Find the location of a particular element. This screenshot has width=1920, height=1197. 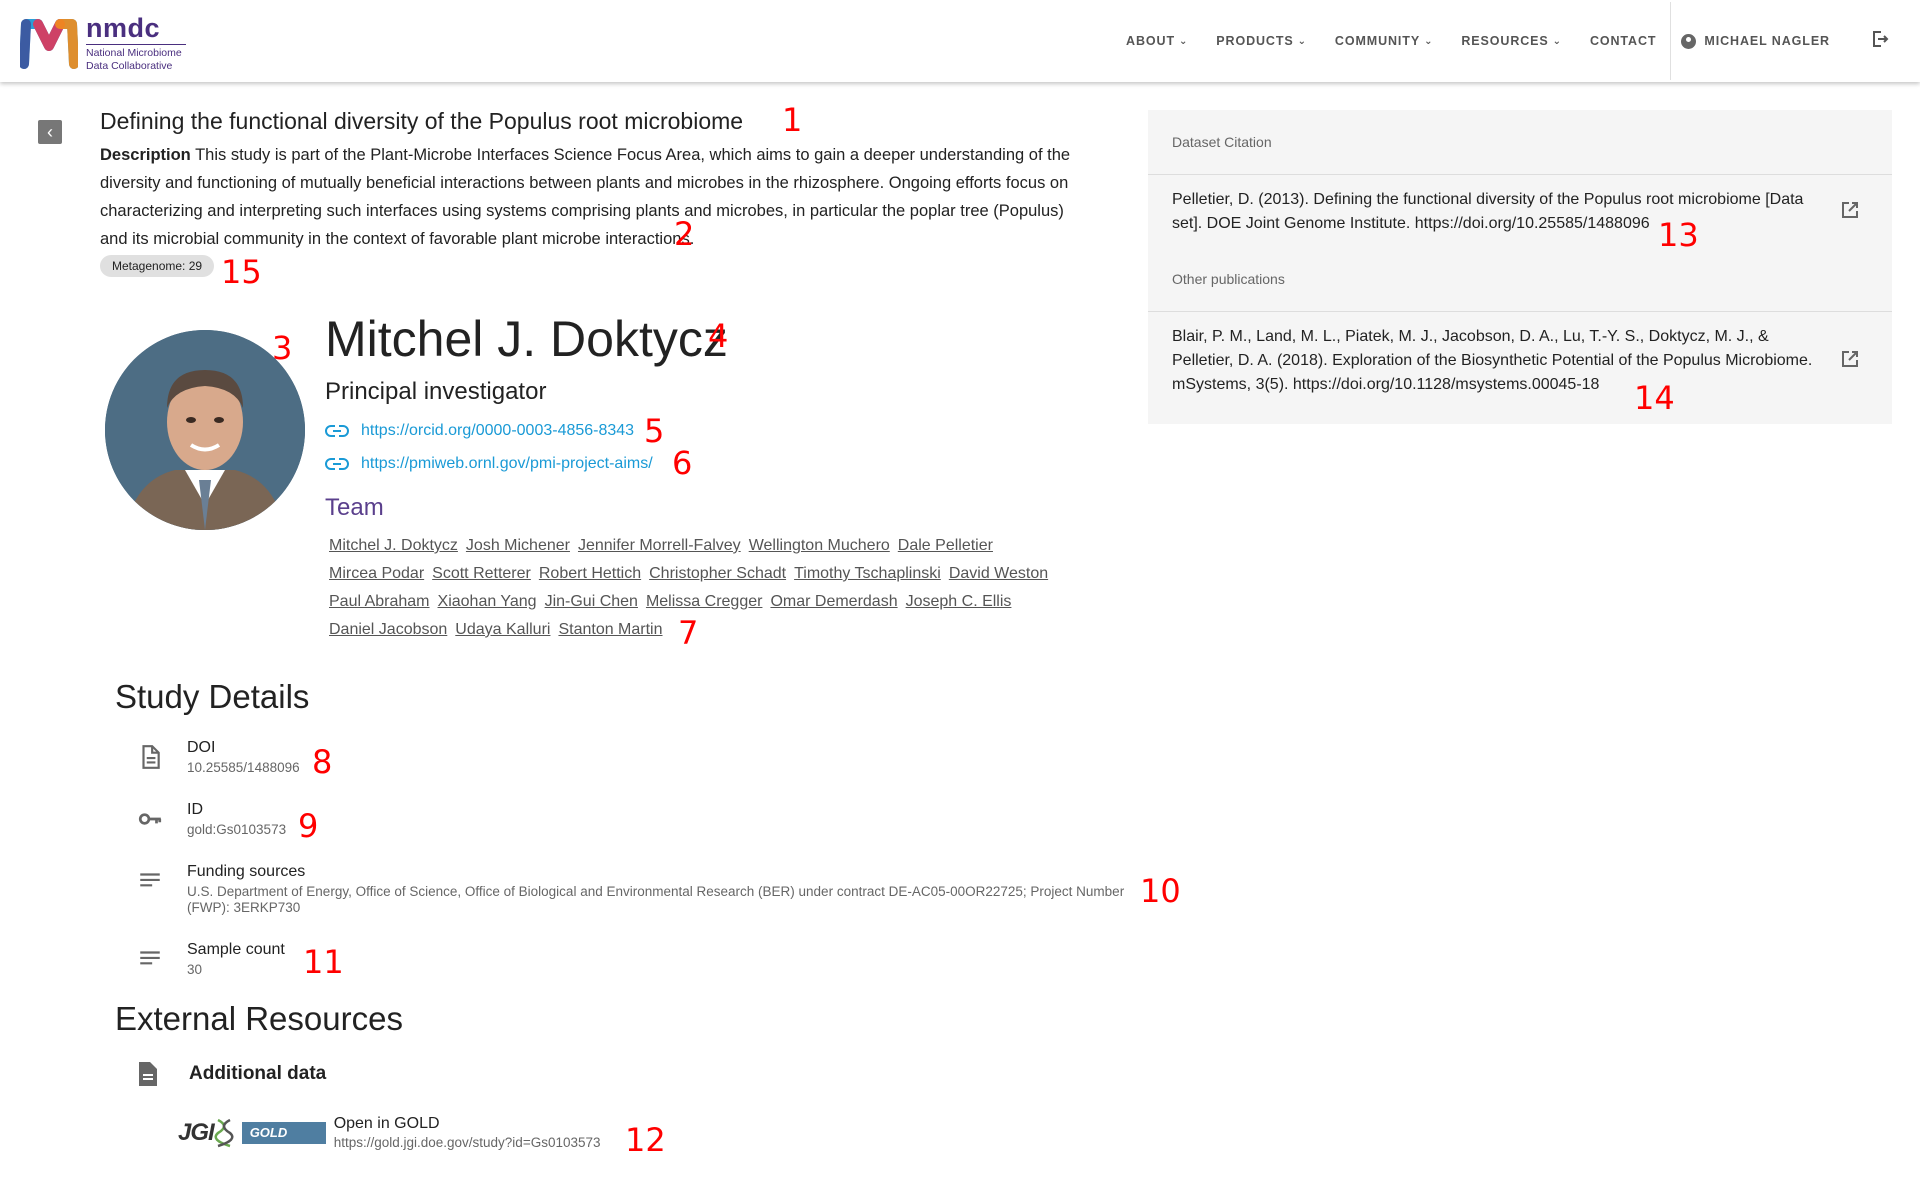

team-member: Timothy Tschaplinski is located at coordinates (867, 574).